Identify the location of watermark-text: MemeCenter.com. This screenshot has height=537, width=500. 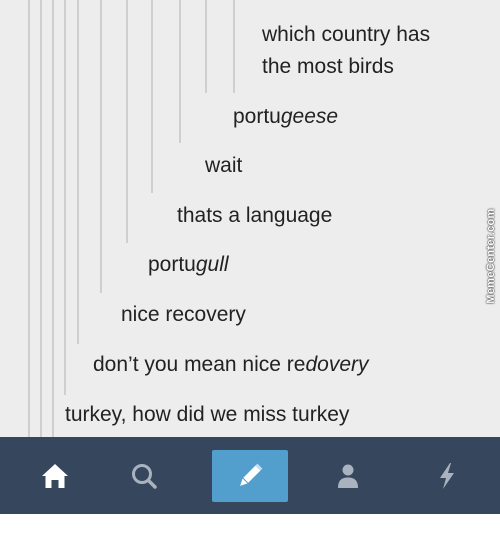
(491, 256).